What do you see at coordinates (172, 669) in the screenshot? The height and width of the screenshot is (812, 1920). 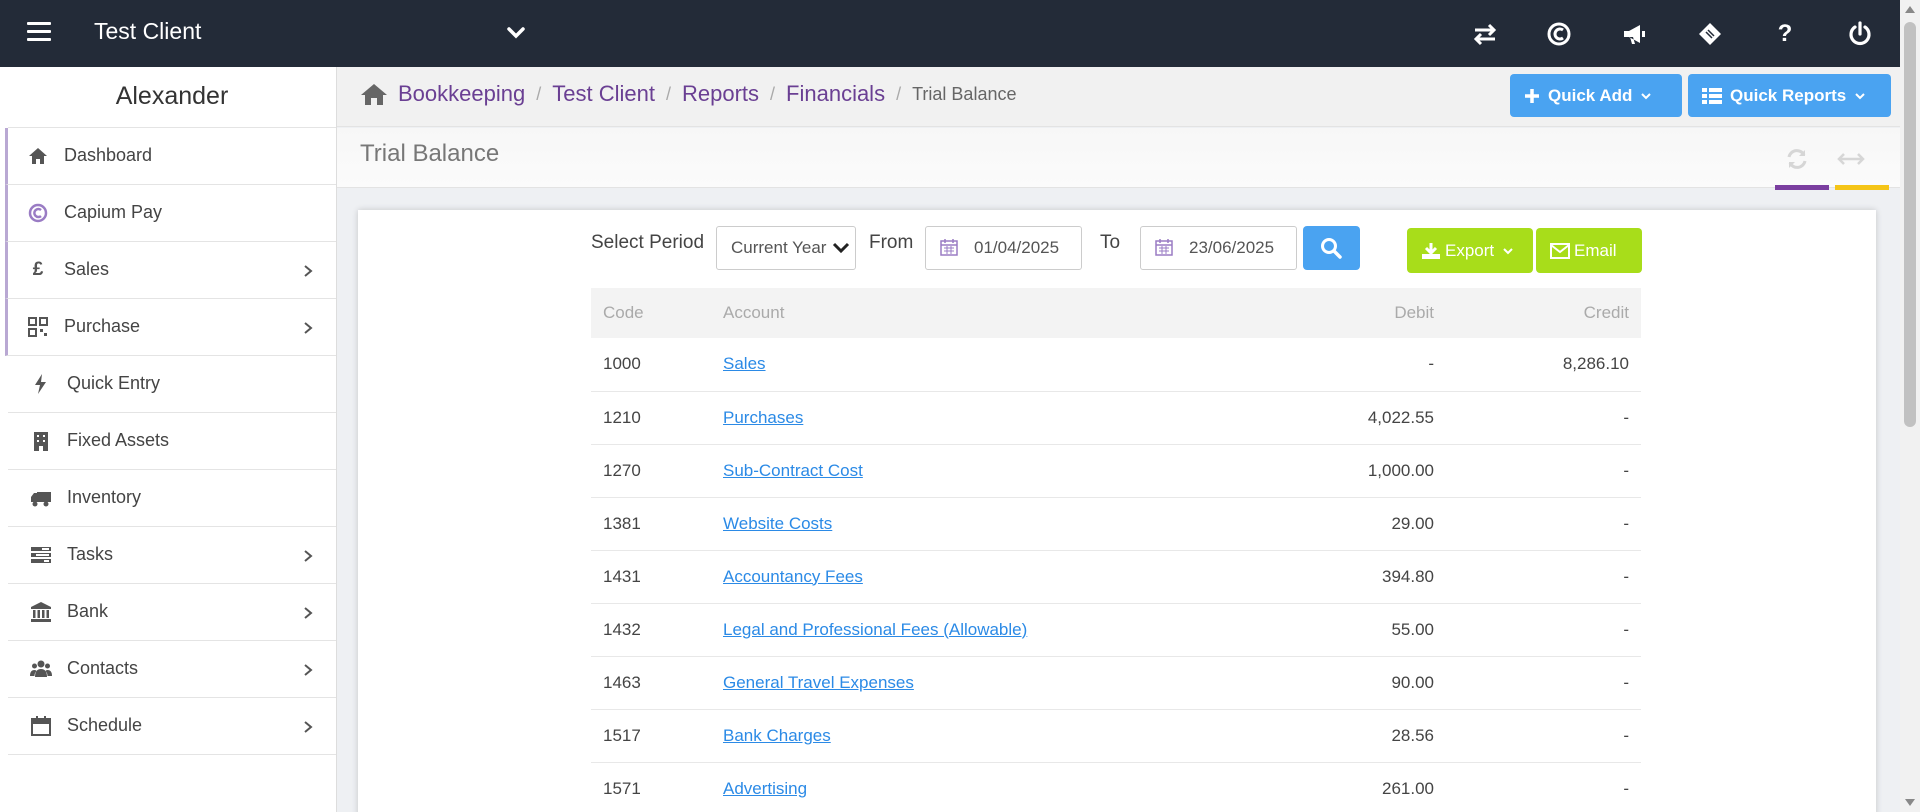 I see `sidebar-item-contacts: Contacts` at bounding box center [172, 669].